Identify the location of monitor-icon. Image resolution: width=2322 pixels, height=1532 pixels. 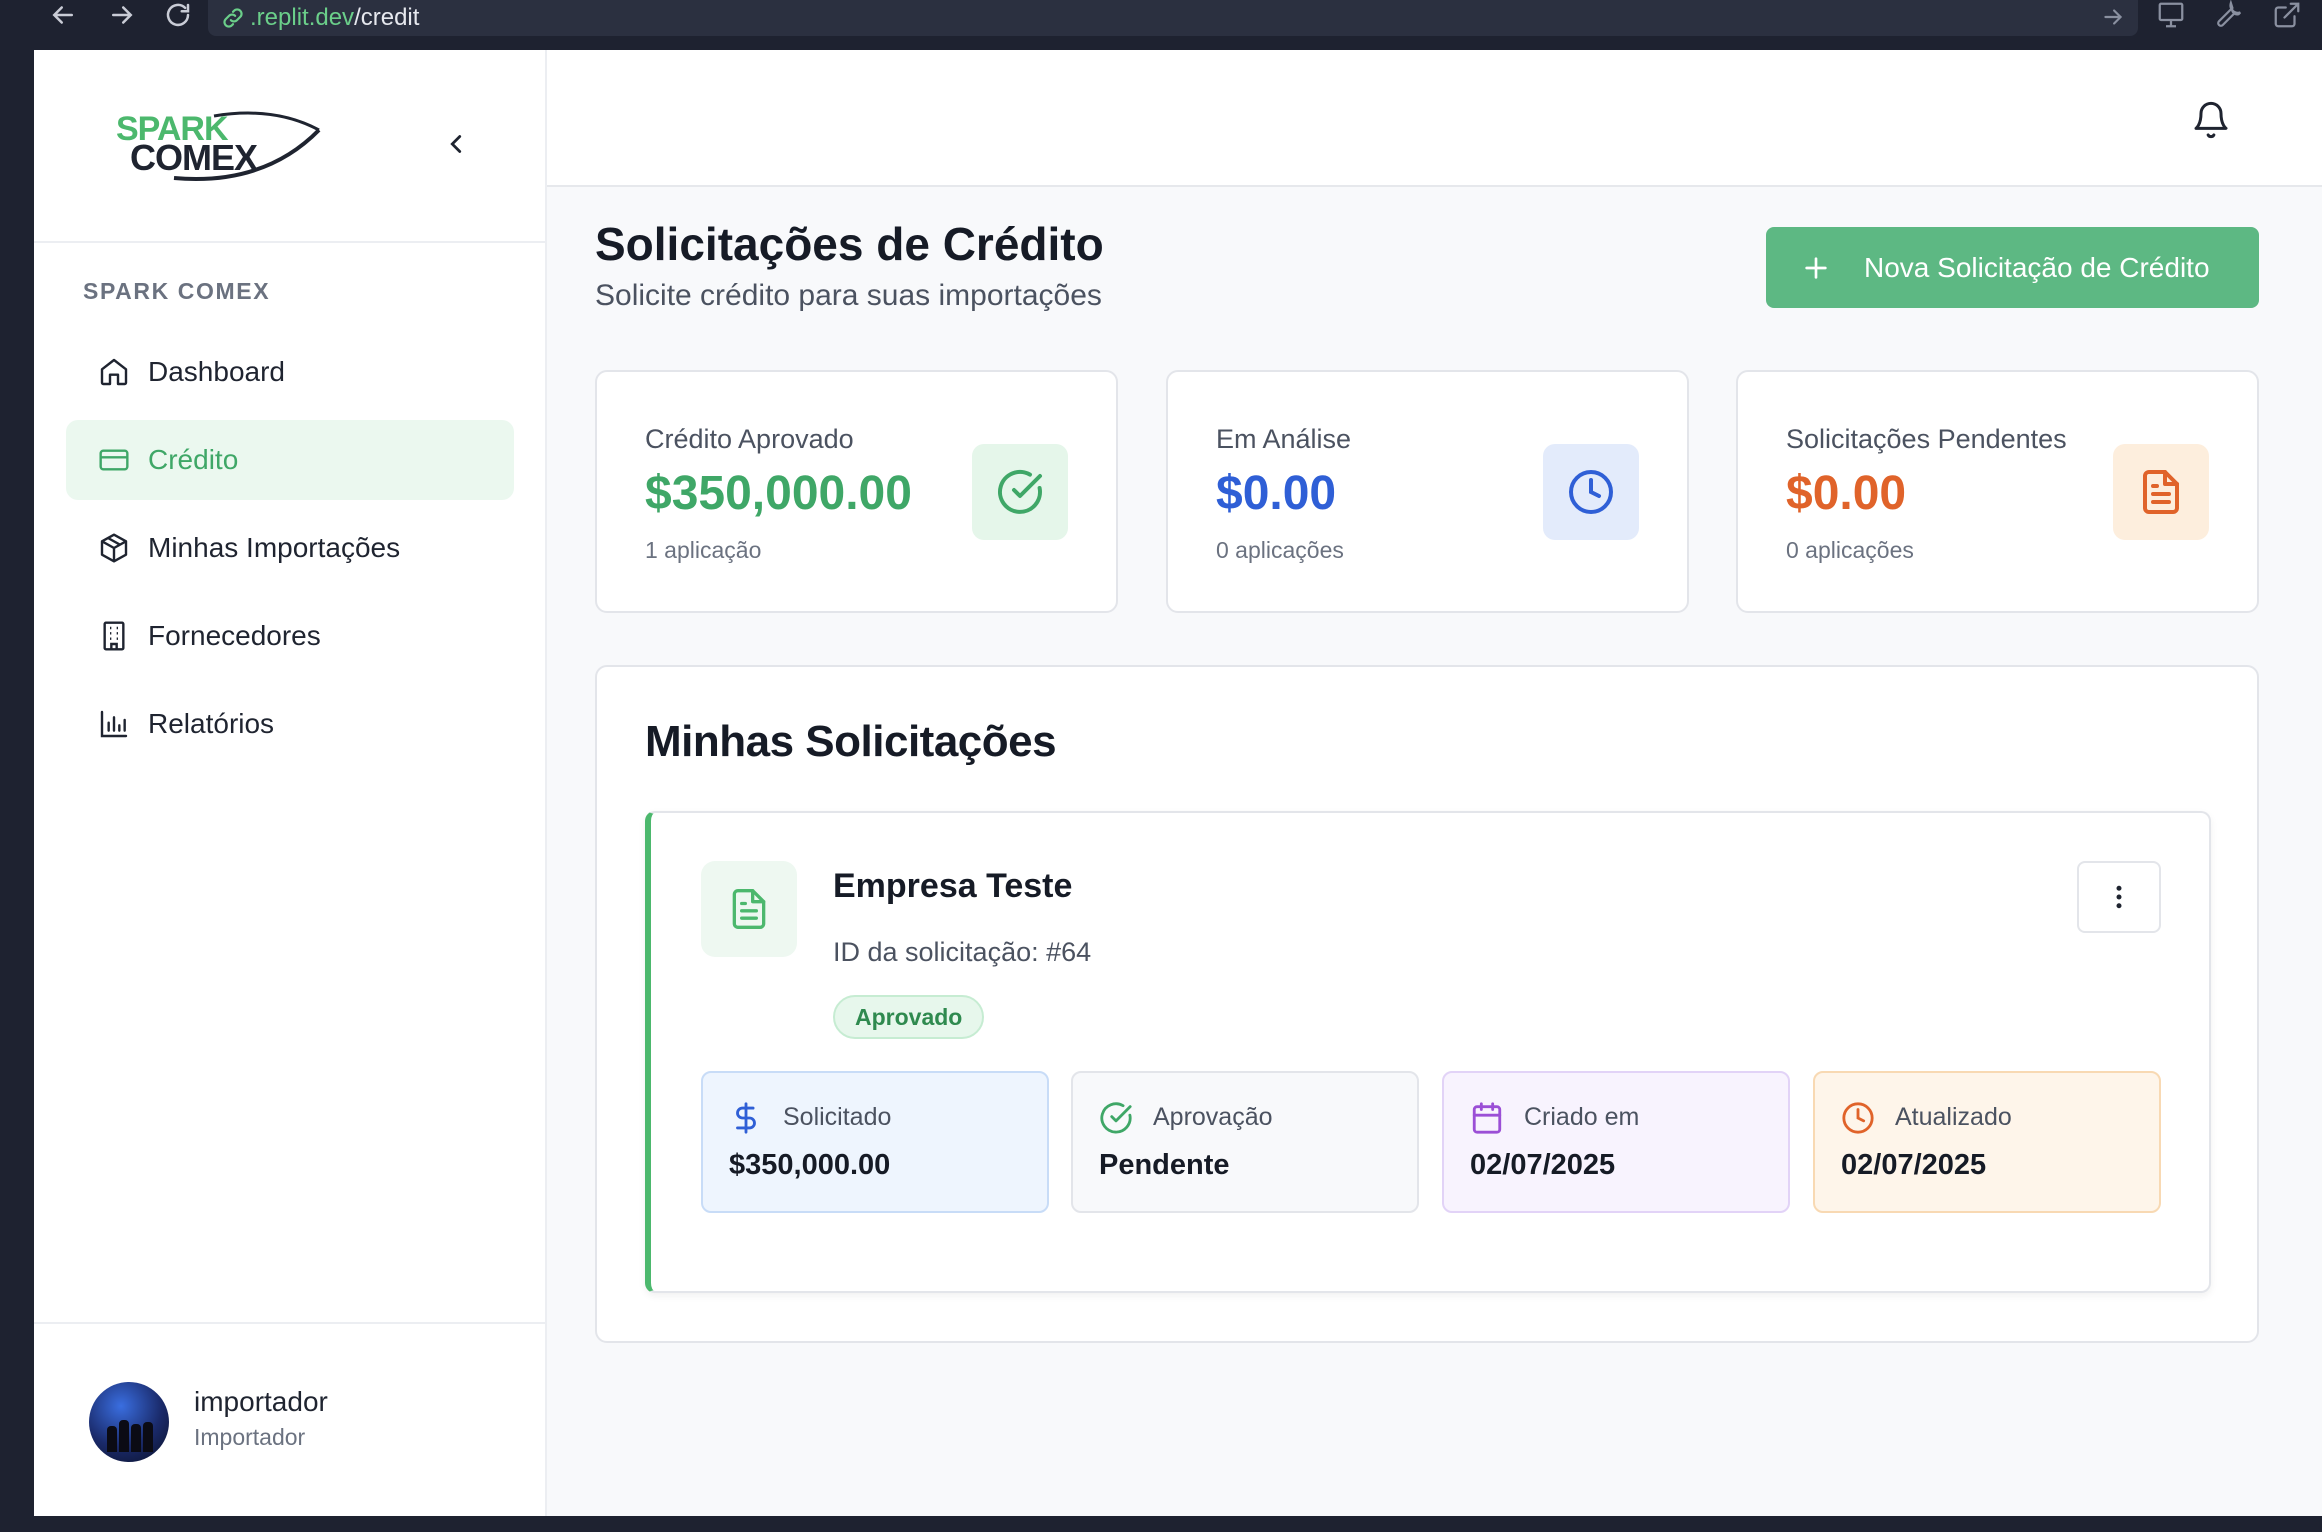
(2171, 15).